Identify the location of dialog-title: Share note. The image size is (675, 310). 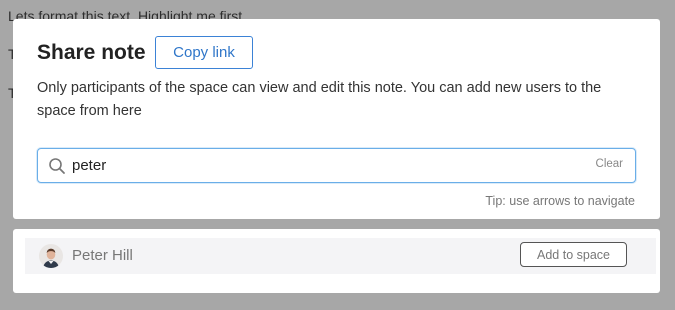
(91, 52).